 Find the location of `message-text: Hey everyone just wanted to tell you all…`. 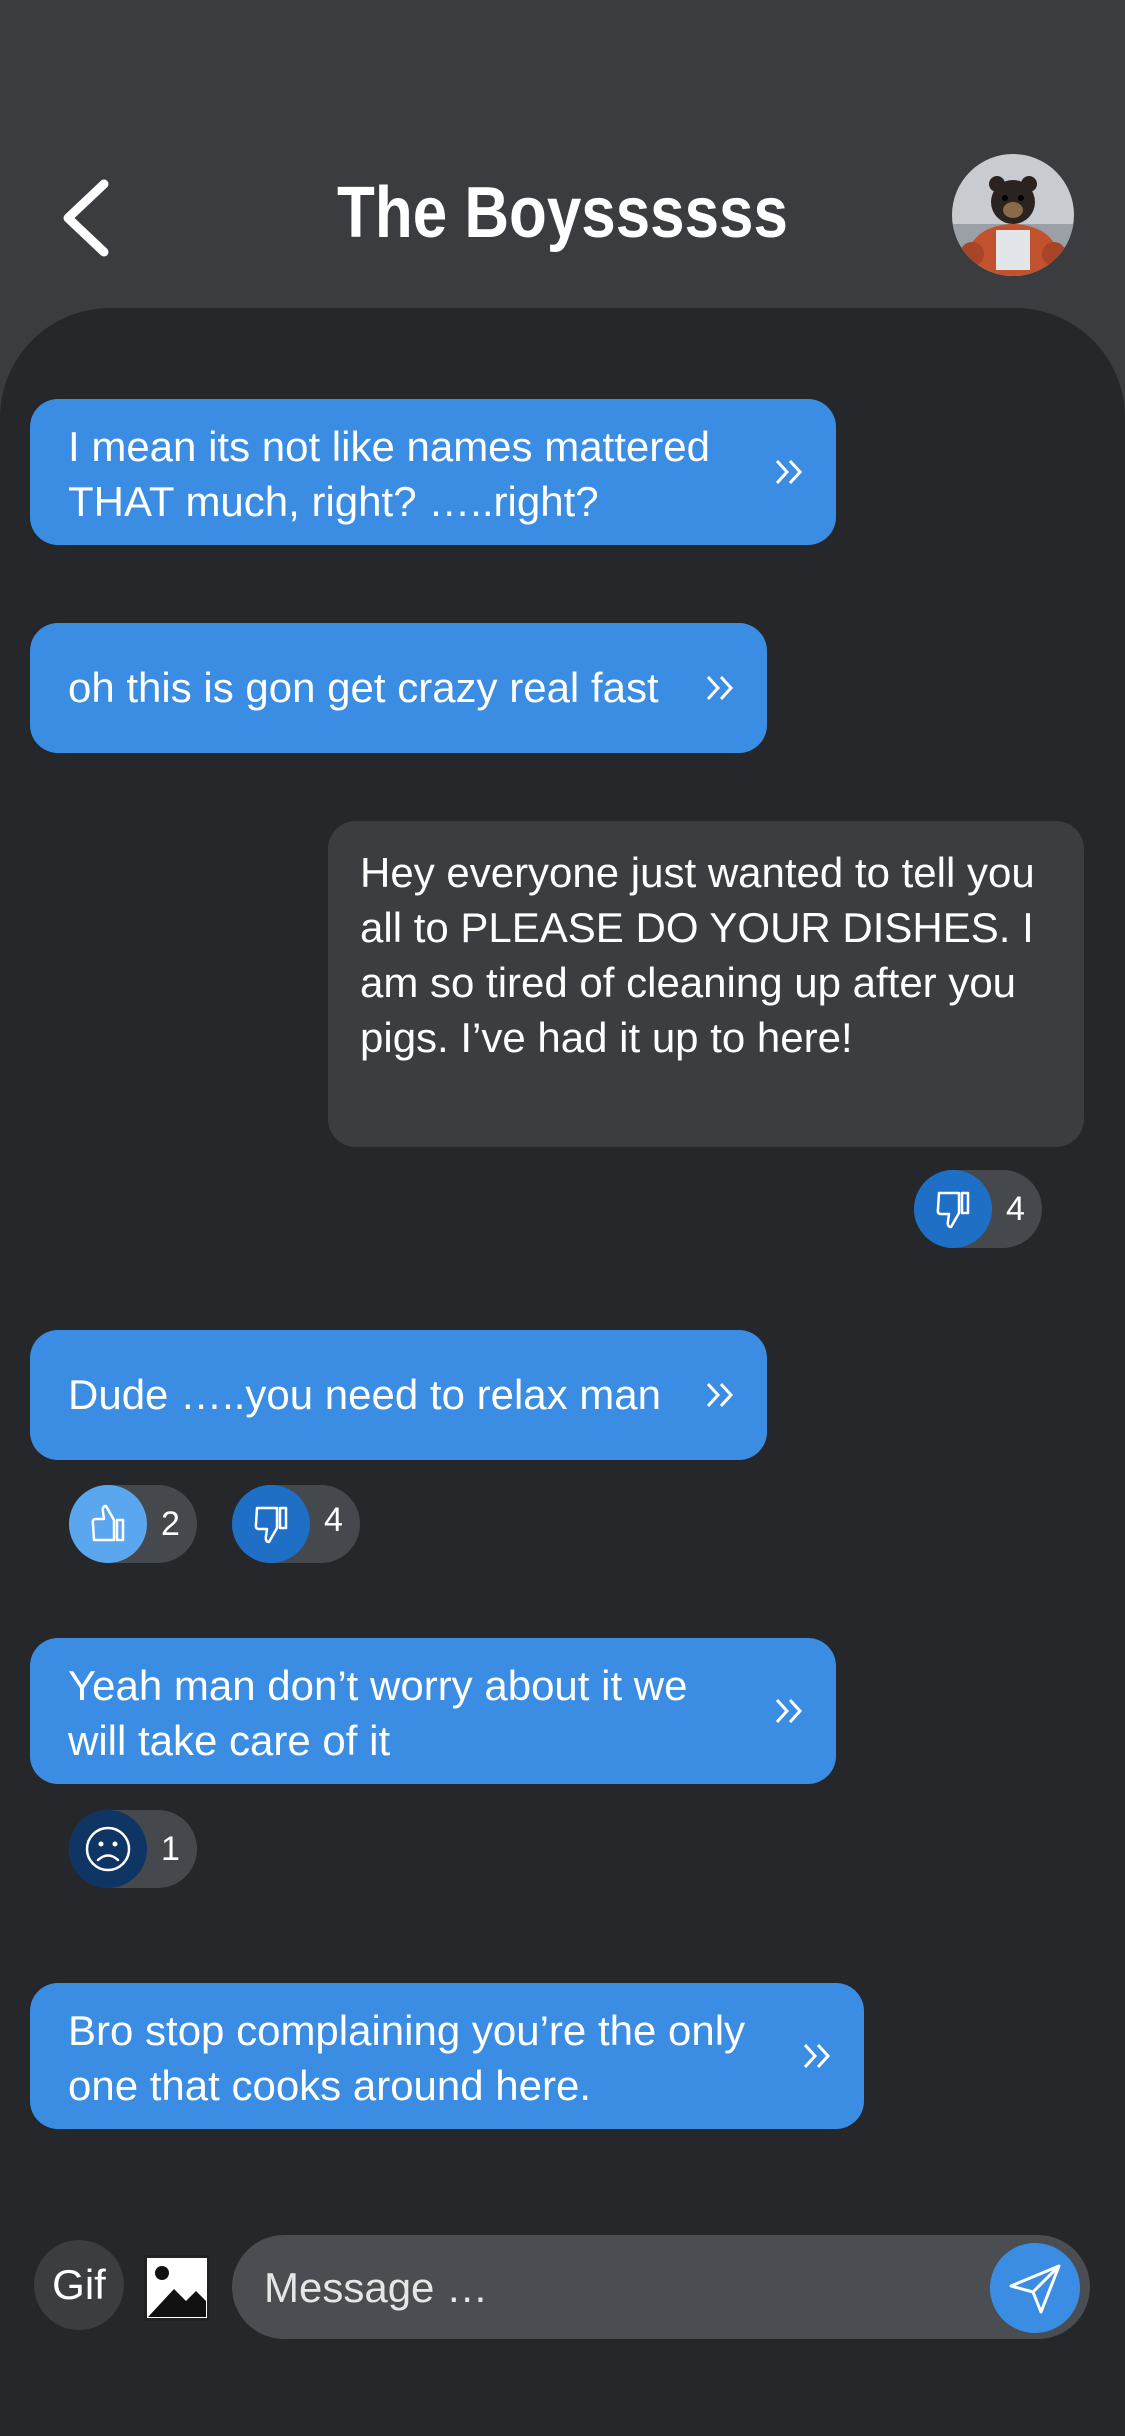

message-text: Hey everyone just wanted to tell you all… is located at coordinates (697, 955).